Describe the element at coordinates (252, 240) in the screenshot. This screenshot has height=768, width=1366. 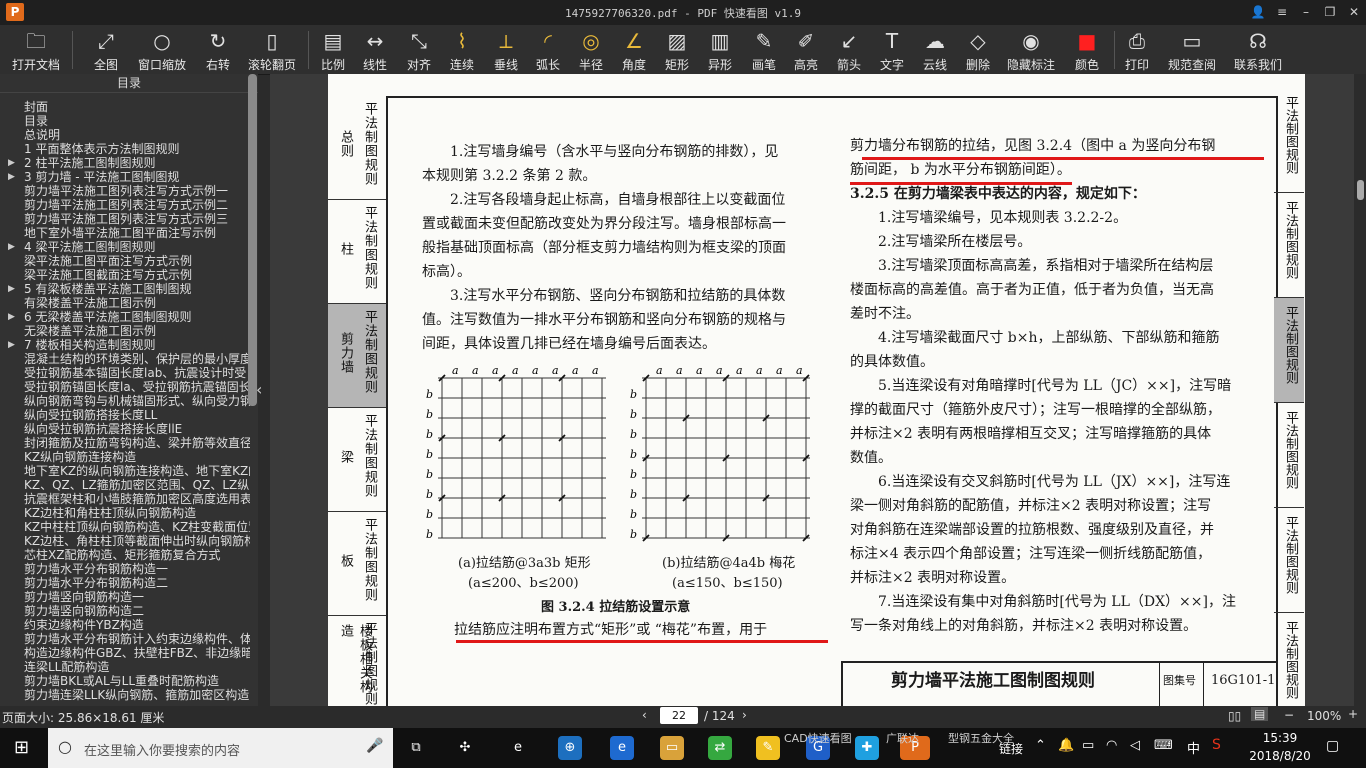
I see `toc-scrollbar` at that location.